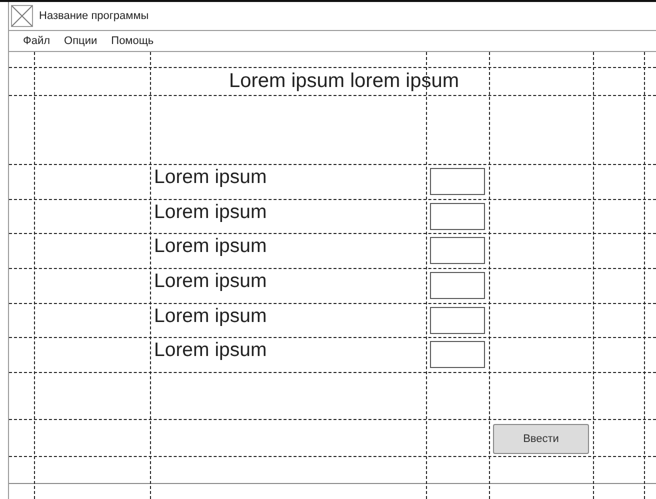  Describe the element at coordinates (81, 41) in the screenshot. I see `menu-item: Опции` at that location.